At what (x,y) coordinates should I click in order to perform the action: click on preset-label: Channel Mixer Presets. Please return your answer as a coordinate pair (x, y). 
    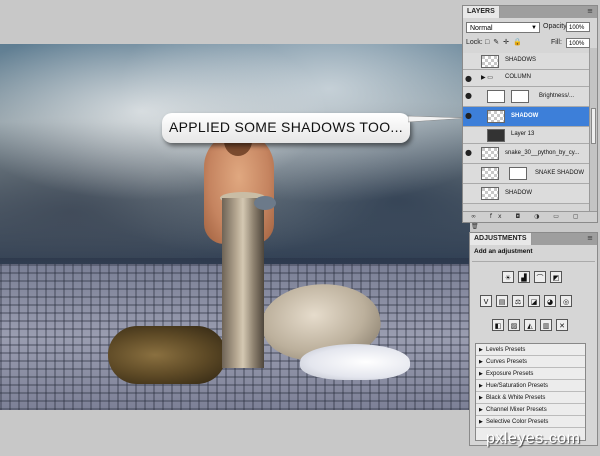
    Looking at the image, I should click on (516, 410).